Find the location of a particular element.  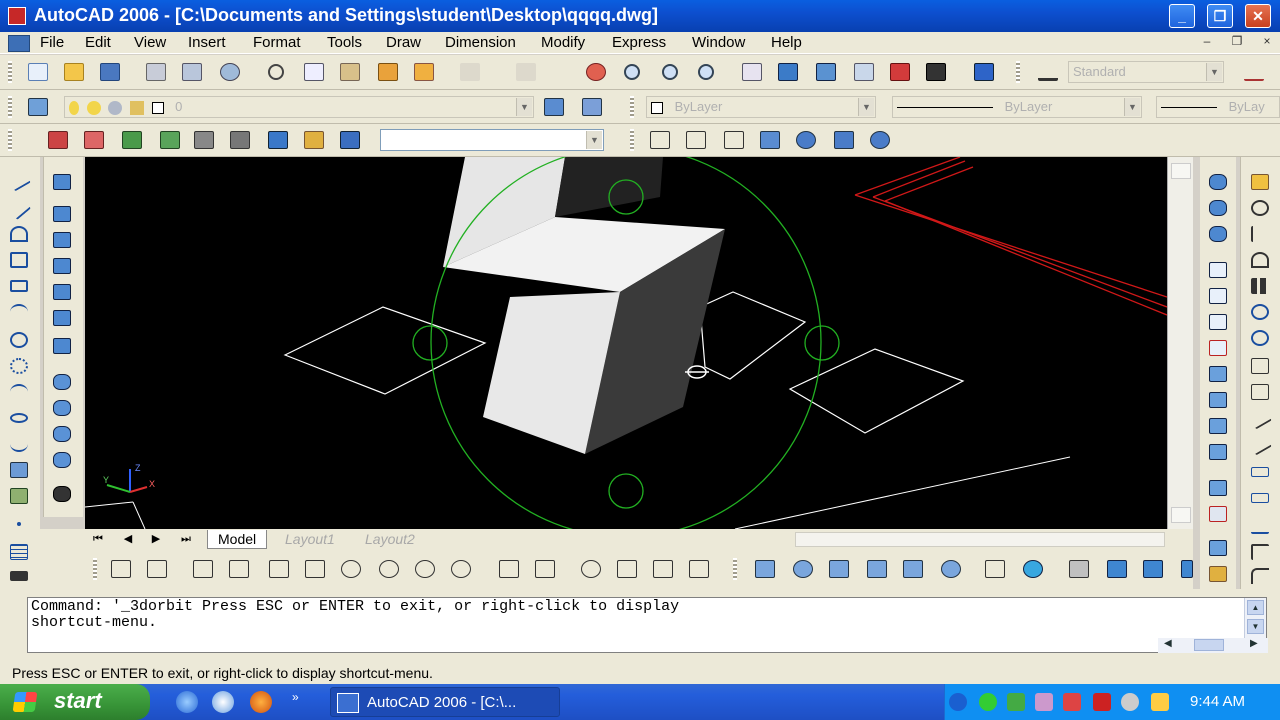

mesh-torus-icon is located at coordinates (461, 569).